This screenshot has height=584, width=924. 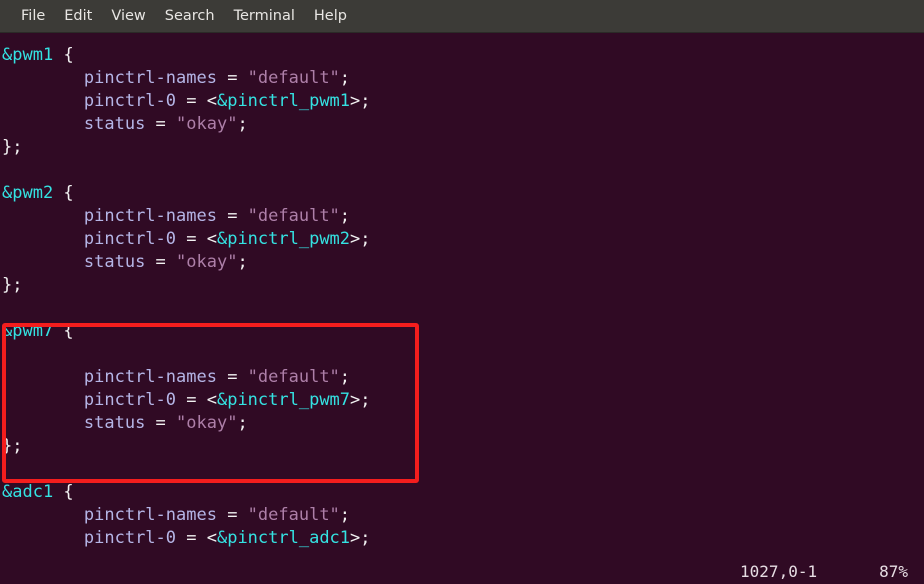 I want to click on code-line: pinctrl-0 = <&pinctrl_pwm2>;, so click(x=186, y=239).